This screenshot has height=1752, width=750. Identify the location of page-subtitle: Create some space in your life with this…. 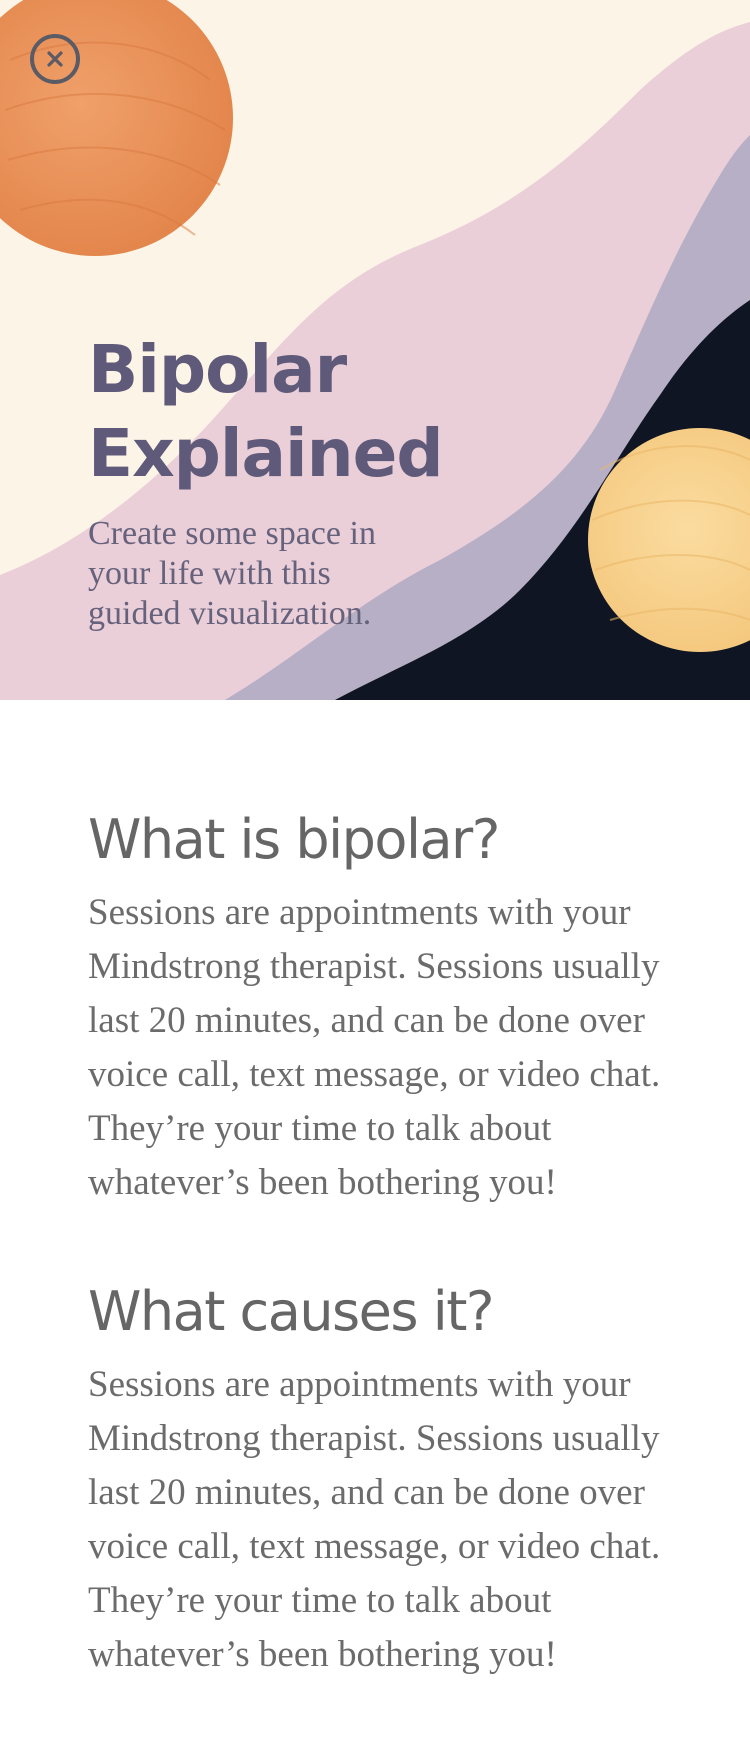
(232, 573).